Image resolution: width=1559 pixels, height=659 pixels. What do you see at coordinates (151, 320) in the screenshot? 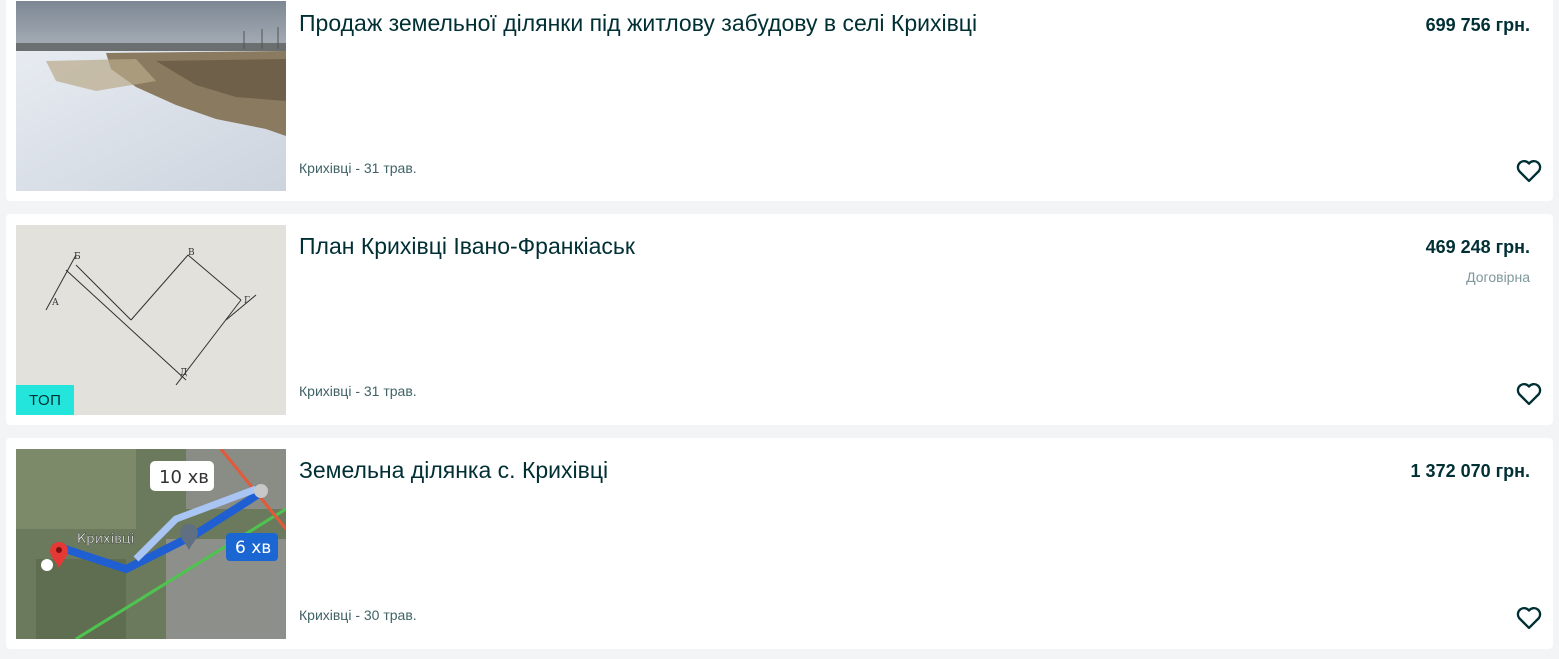
I see `listing-photo: Б В А Г Д ТОП` at bounding box center [151, 320].